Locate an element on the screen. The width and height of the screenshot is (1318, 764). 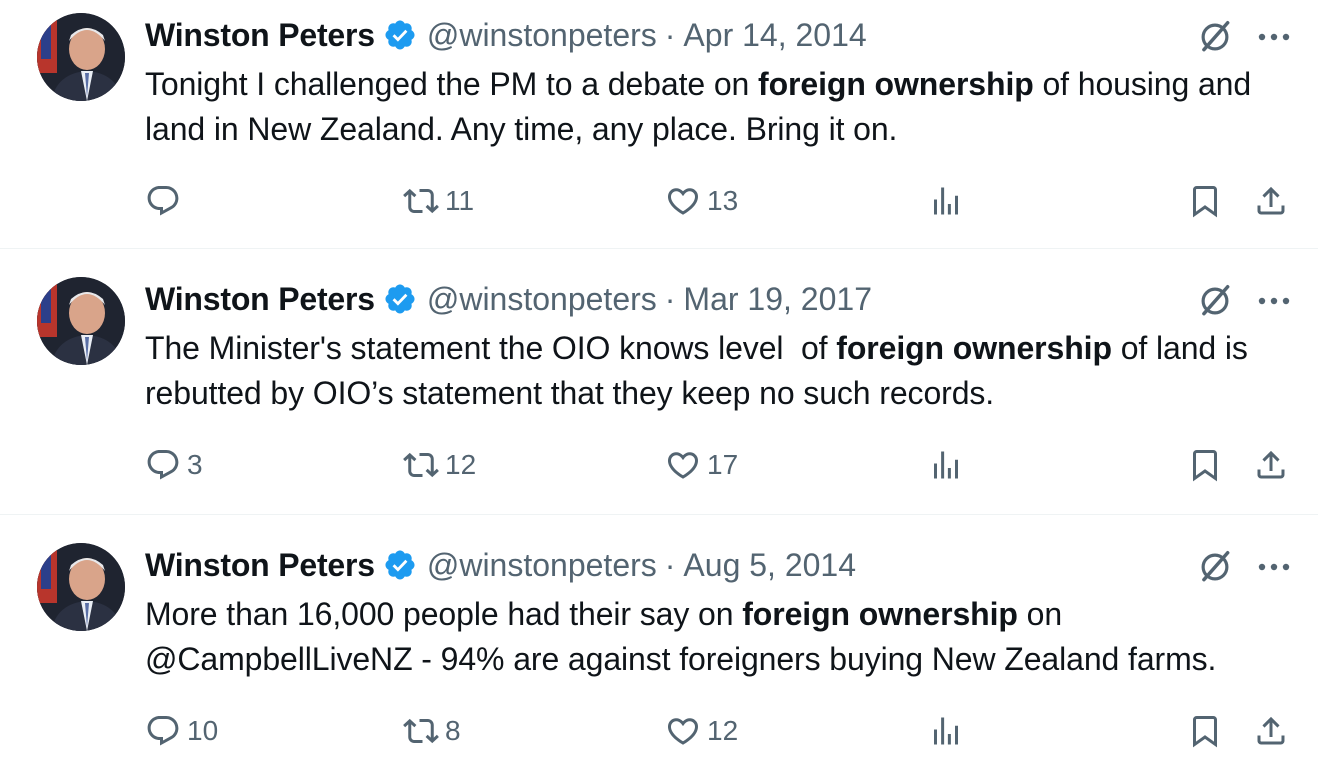
tweet-text-part: More than 16,000 people had their say on is located at coordinates (444, 614).